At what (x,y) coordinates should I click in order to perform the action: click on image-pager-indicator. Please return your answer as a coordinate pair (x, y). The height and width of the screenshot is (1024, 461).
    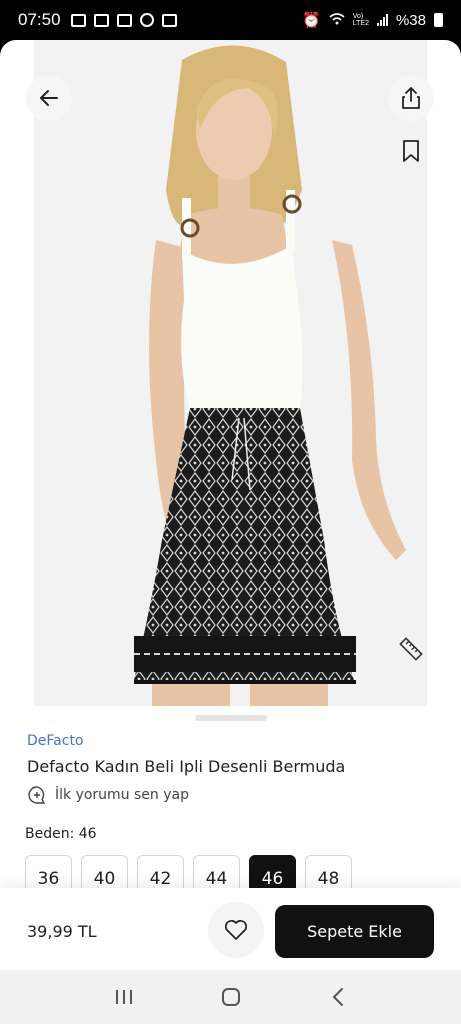
    Looking at the image, I should click on (231, 718).